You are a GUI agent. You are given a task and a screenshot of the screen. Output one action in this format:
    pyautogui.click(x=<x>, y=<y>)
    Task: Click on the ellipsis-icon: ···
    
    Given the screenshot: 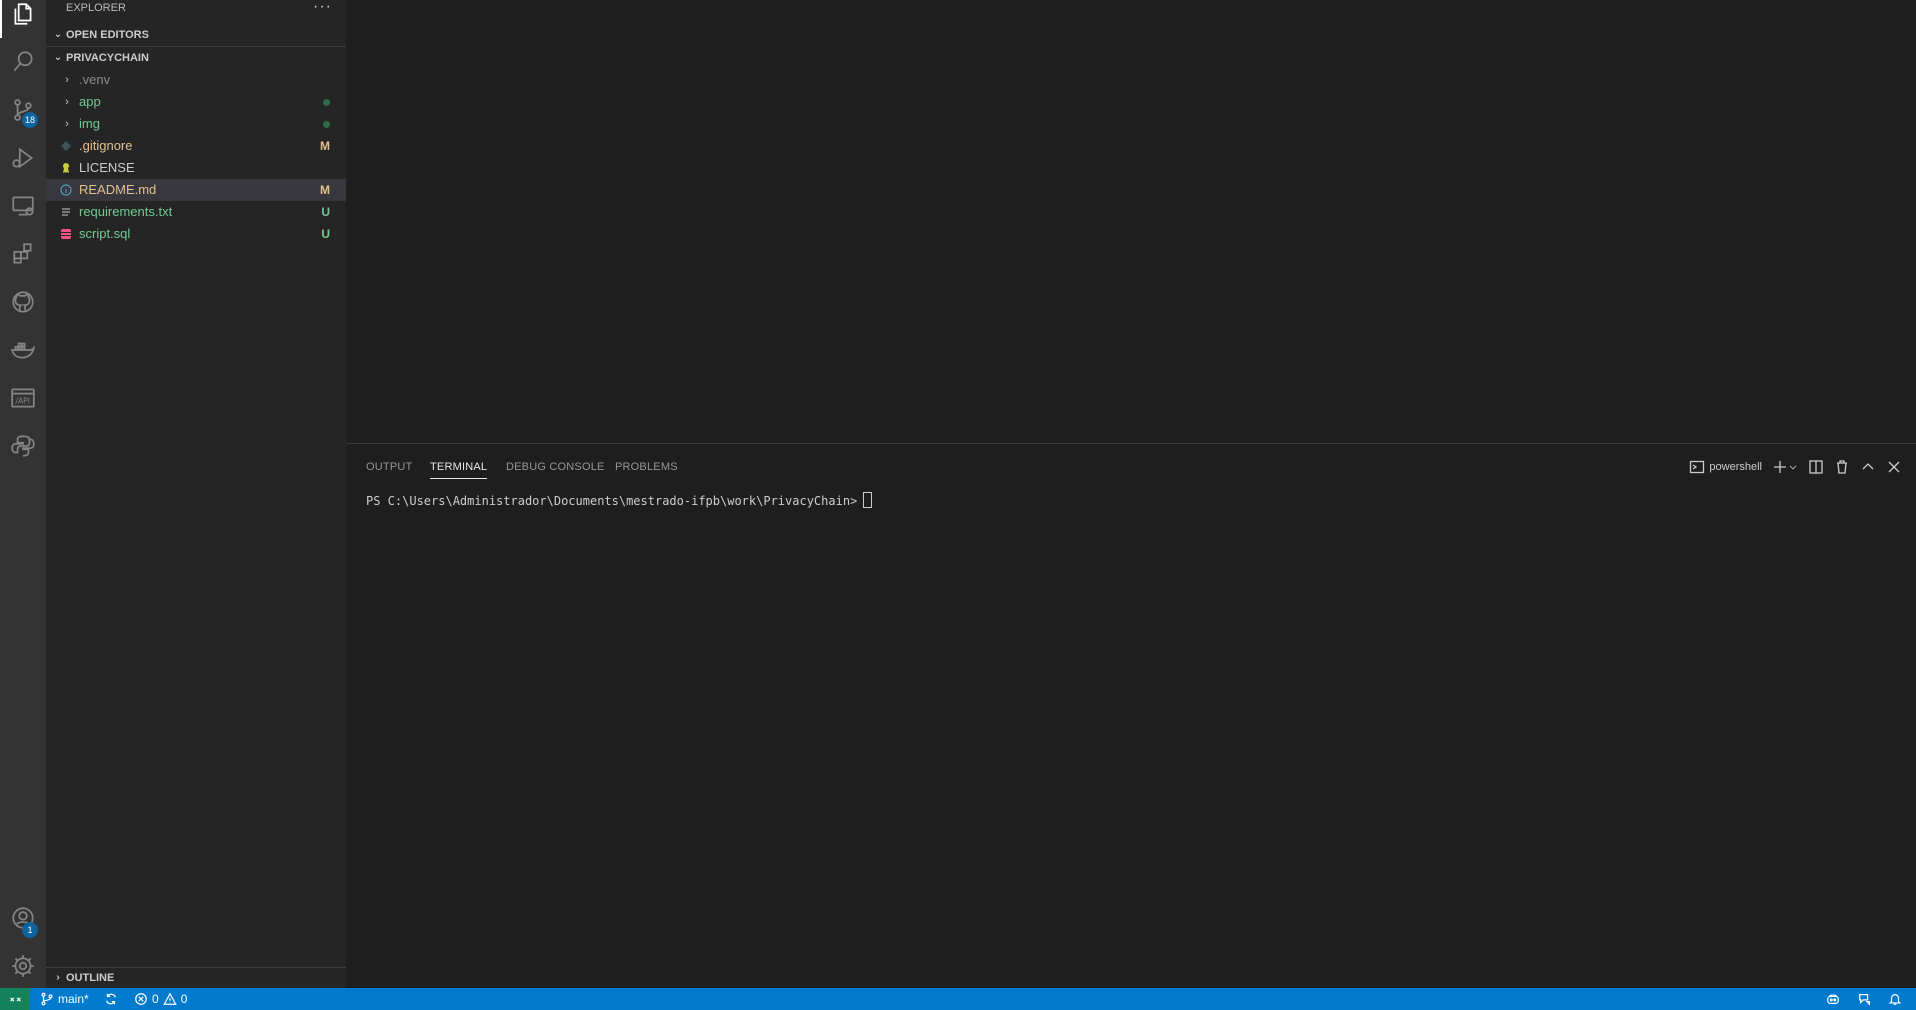 What is the action you would take?
    pyautogui.click(x=322, y=8)
    